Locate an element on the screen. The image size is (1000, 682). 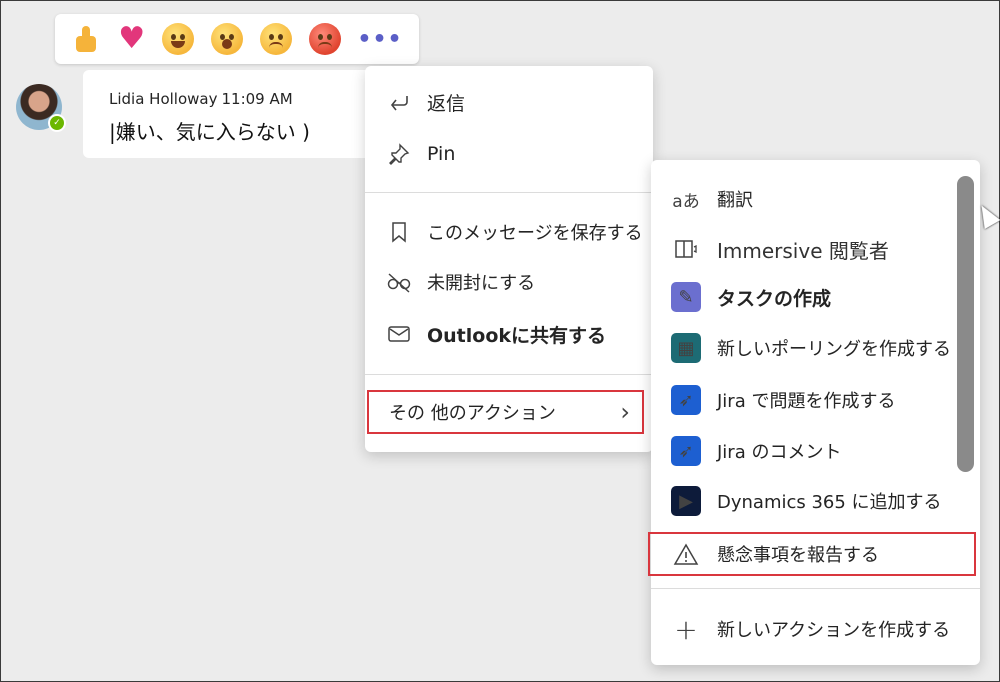
menu-item-pin: Pin is located at coordinates (420, 154).